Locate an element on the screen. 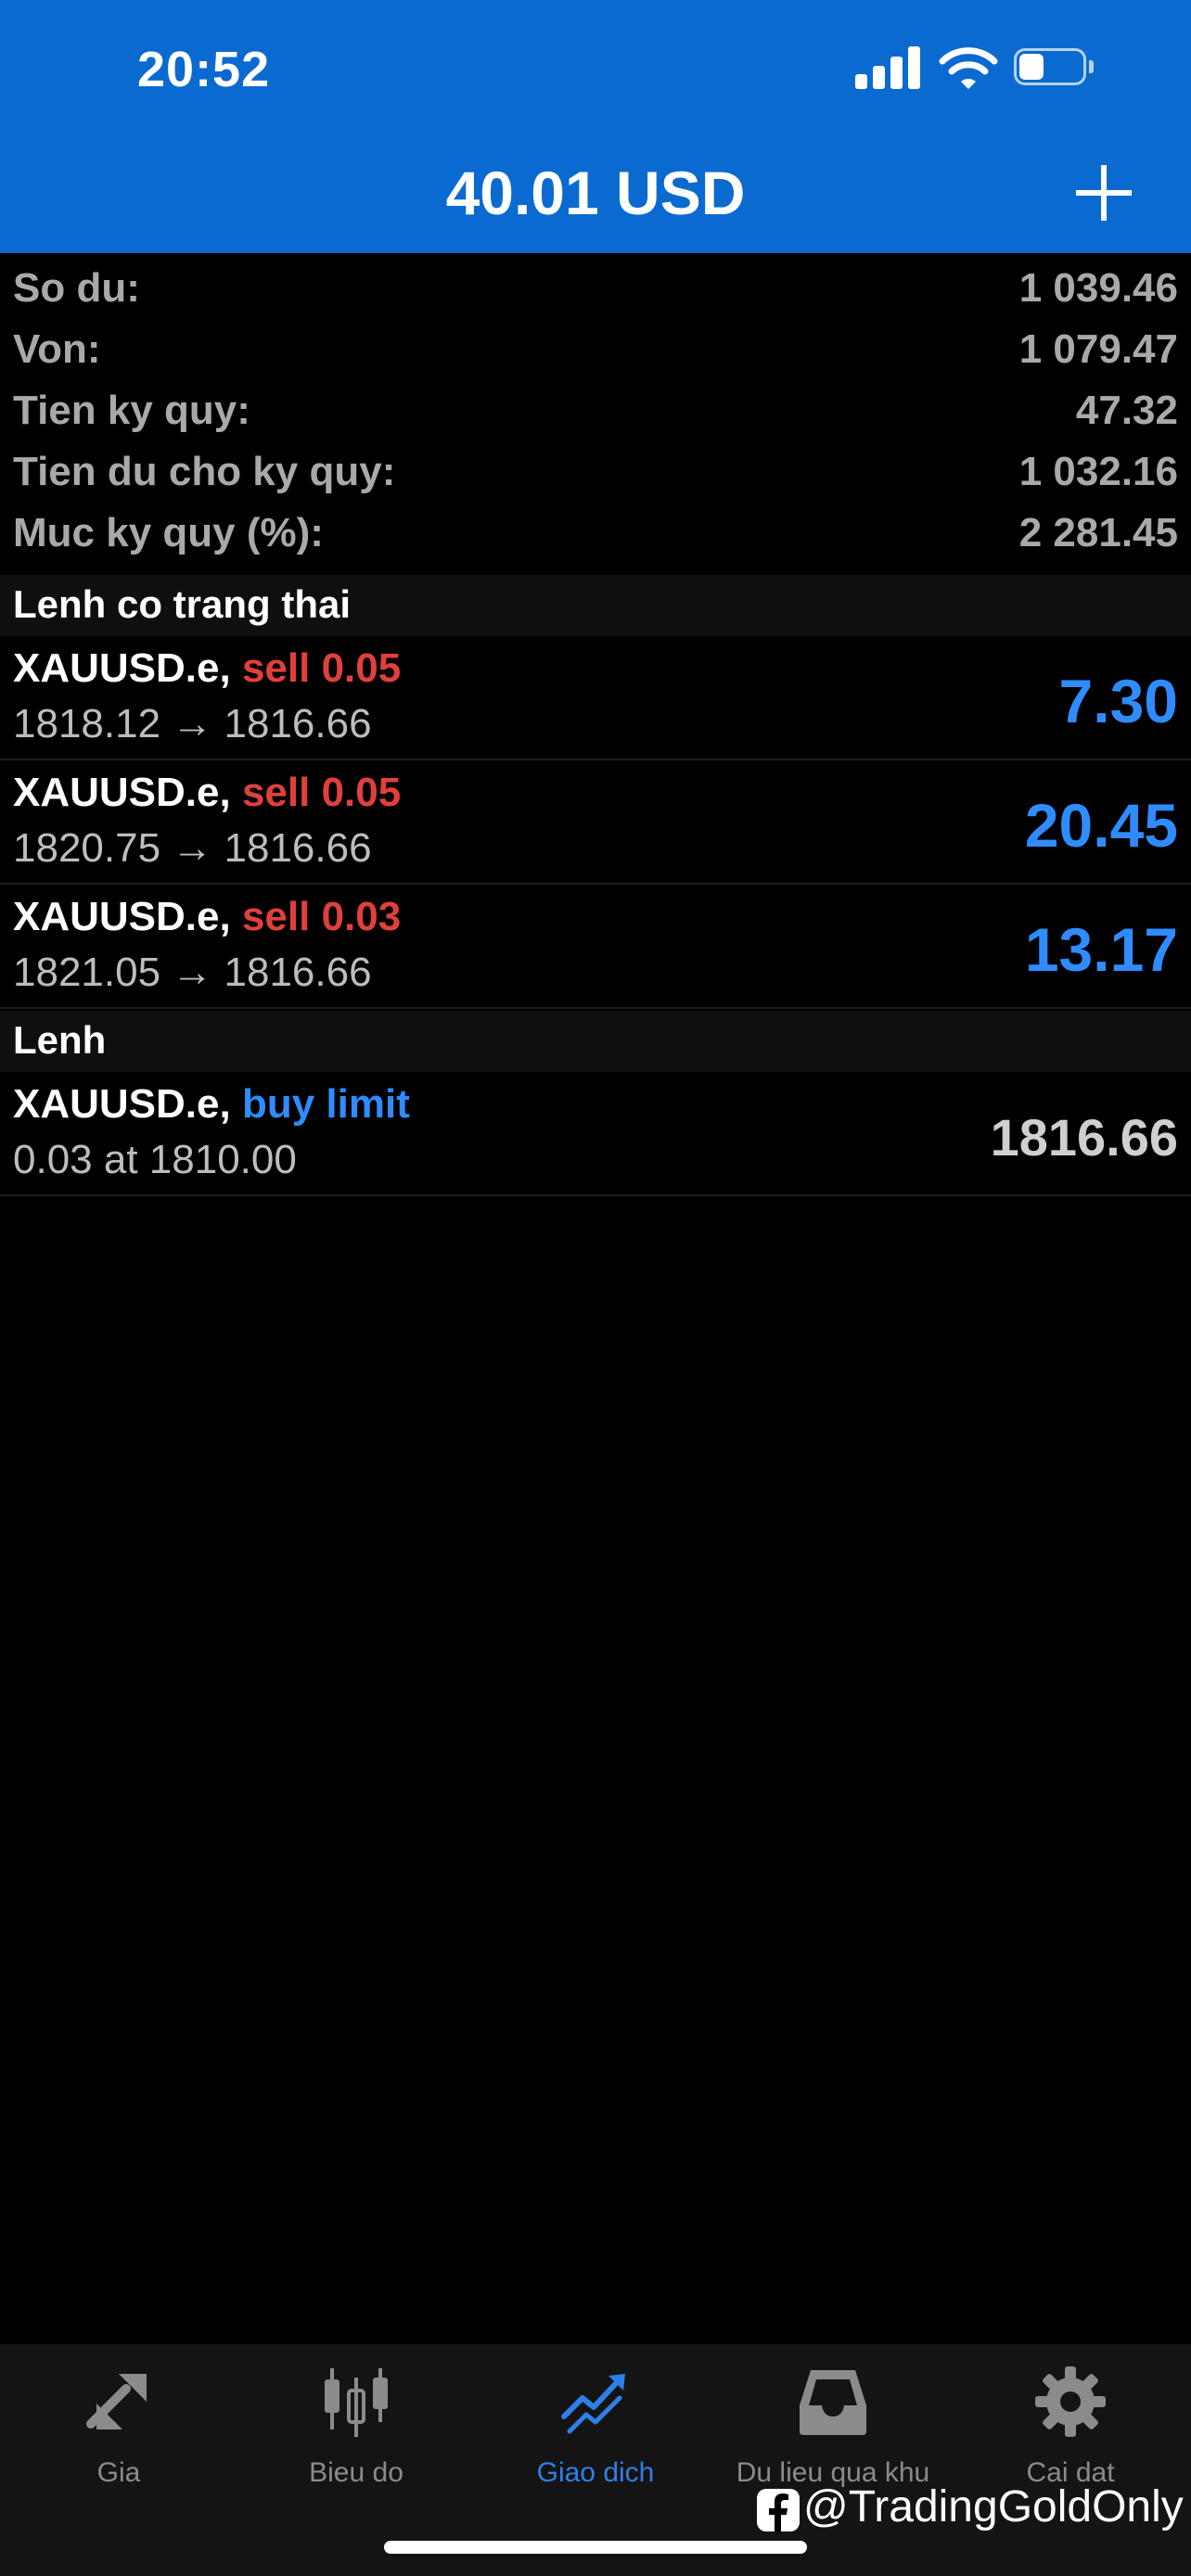 This screenshot has width=1191, height=2576. position-profit: 13.17 is located at coordinates (1101, 950).